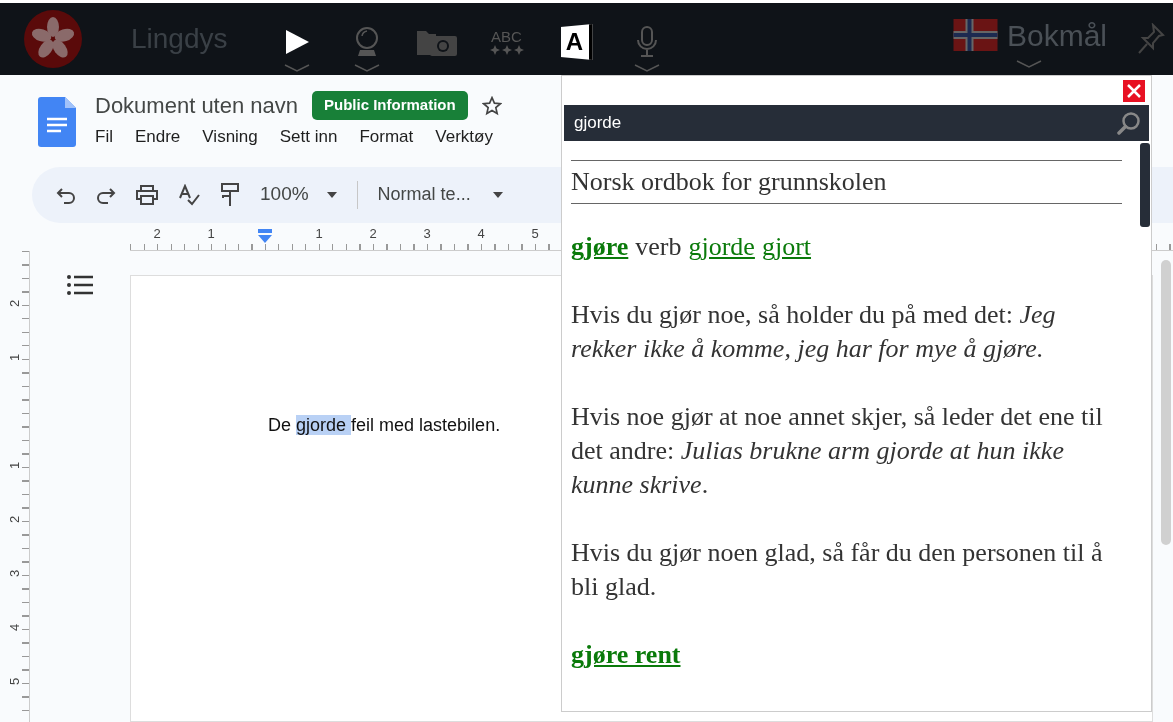 Image resolution: width=1173 pixels, height=722 pixels. What do you see at coordinates (658, 247) in the screenshot?
I see `word-class: verb` at bounding box center [658, 247].